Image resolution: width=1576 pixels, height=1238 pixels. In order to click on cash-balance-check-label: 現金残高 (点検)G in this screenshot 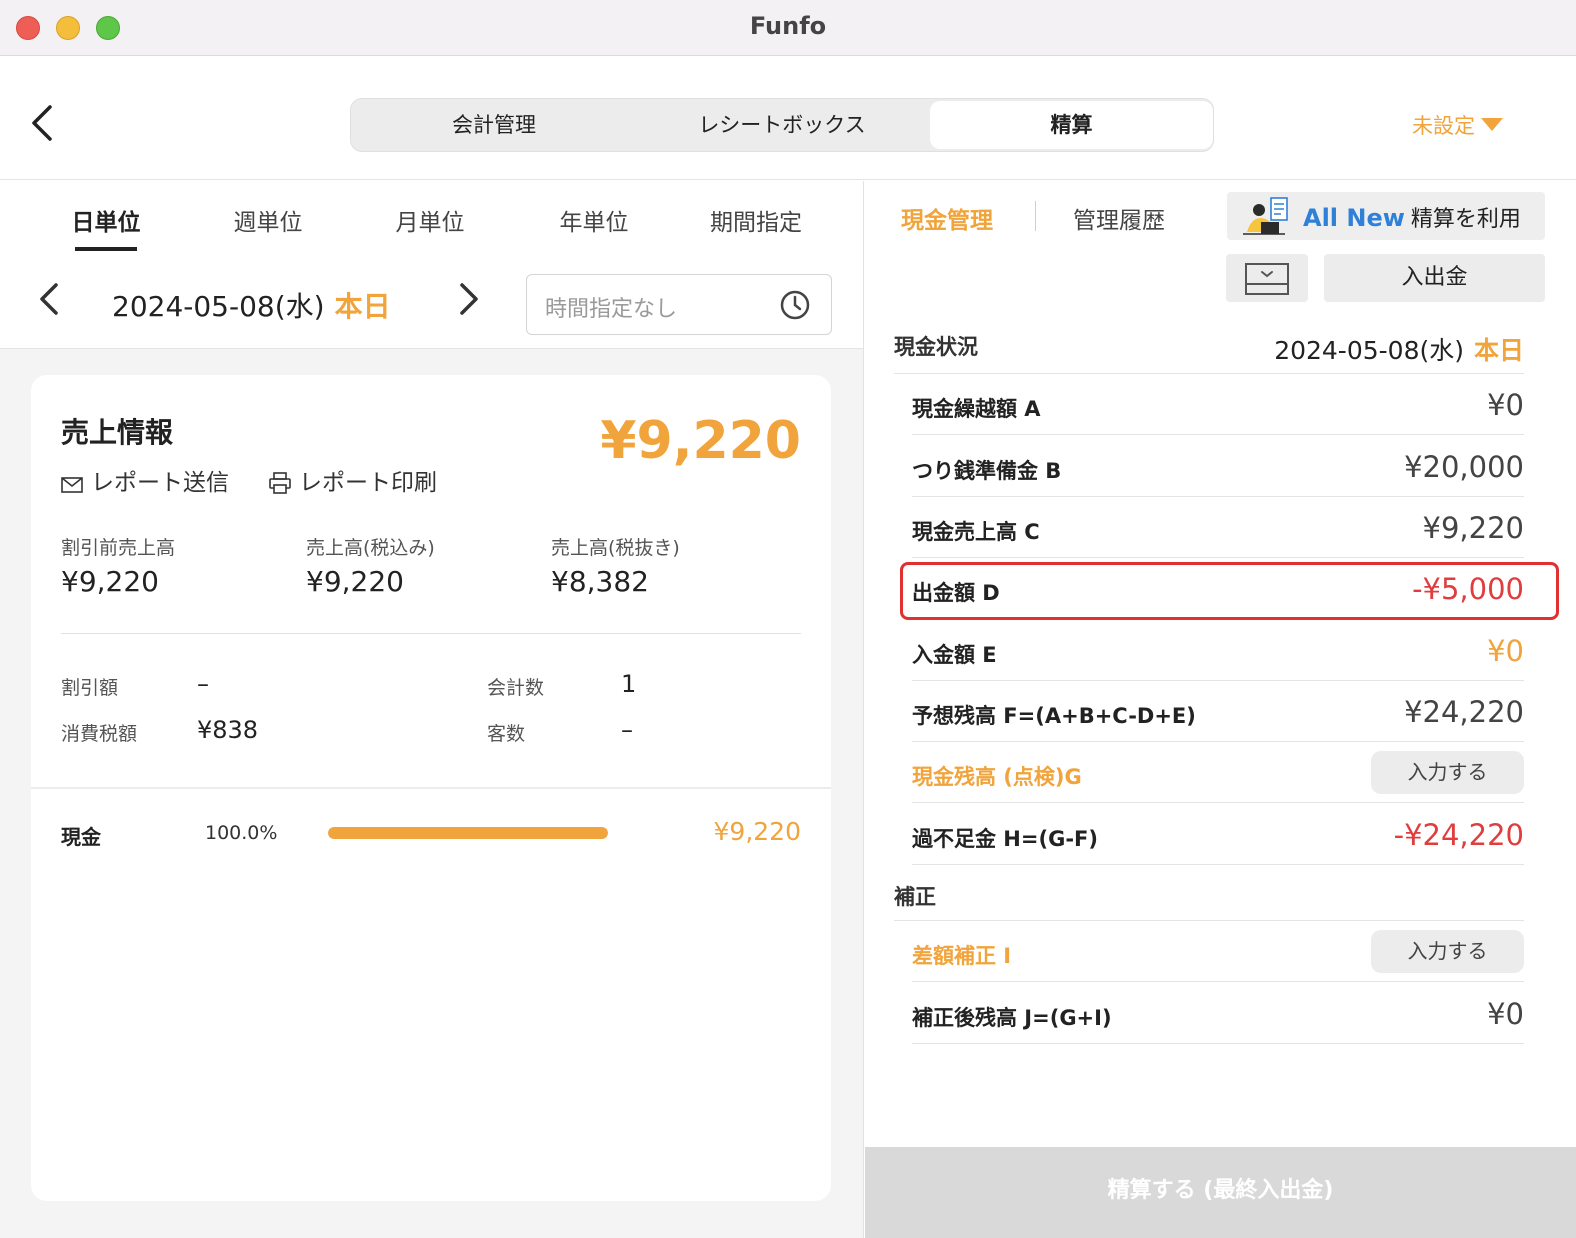, I will do `click(997, 777)`.